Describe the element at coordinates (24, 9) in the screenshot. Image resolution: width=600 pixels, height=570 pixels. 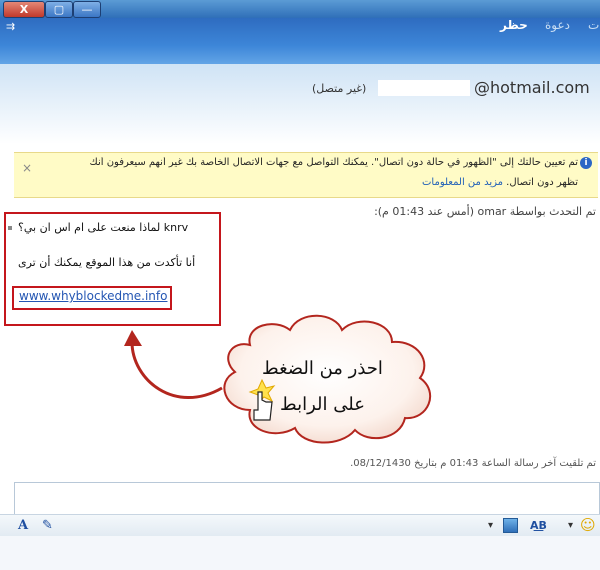
I see `close-button: X` at that location.